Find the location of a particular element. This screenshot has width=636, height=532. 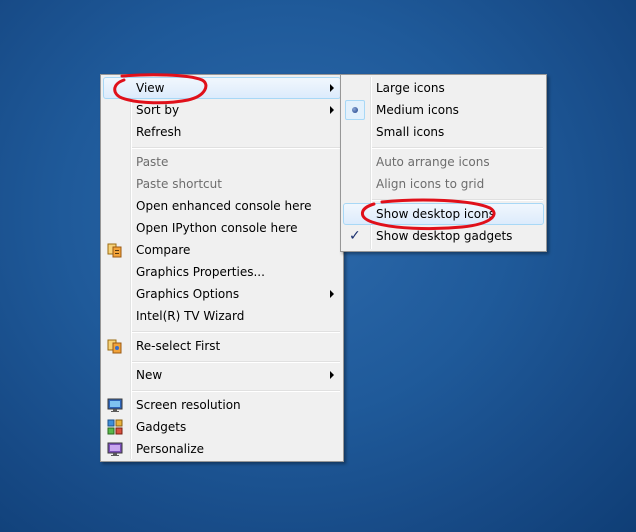

submenu-item-show-desktop-icons: Show desktop icons is located at coordinates (443, 214).